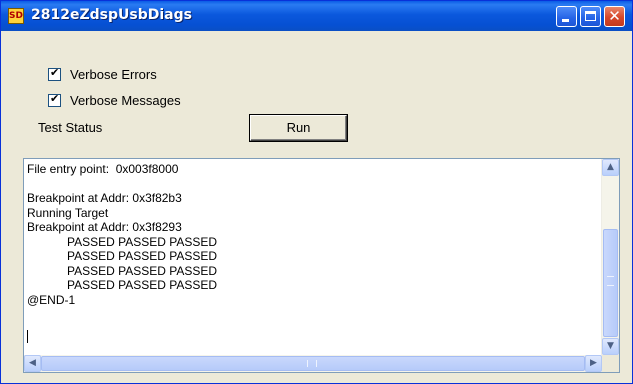 Image resolution: width=633 pixels, height=384 pixels. I want to click on run-button: Run, so click(298, 128).